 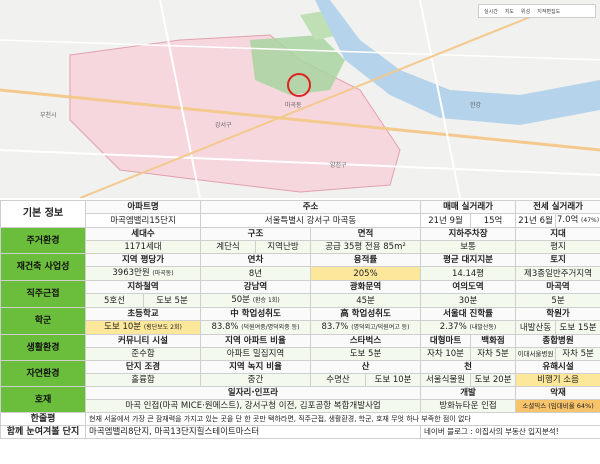 I want to click on price-header: 지역 평당가, so click(x=143, y=260).